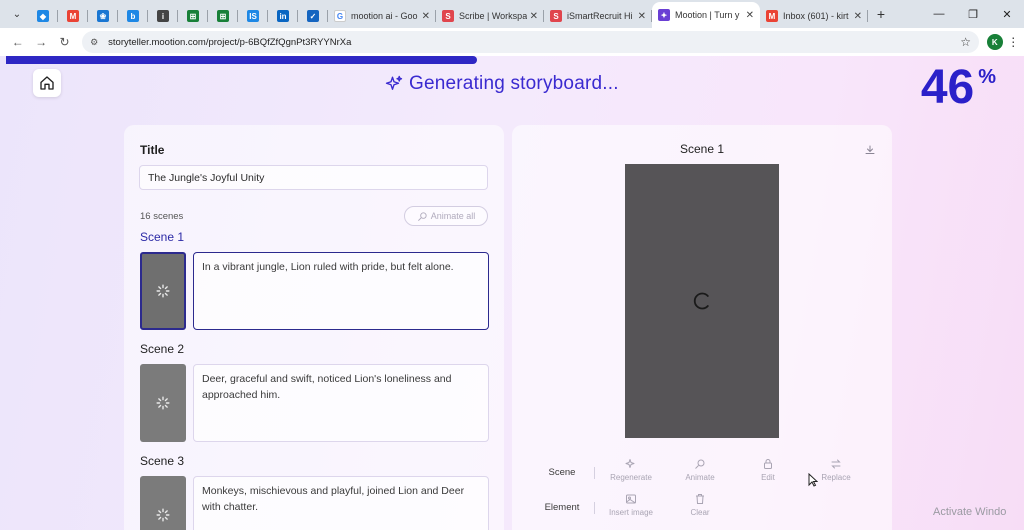 This screenshot has width=1024, height=530. Describe the element at coordinates (382, 16) in the screenshot. I see `browser-tab: Gmootion ai - Goo ✕` at that location.